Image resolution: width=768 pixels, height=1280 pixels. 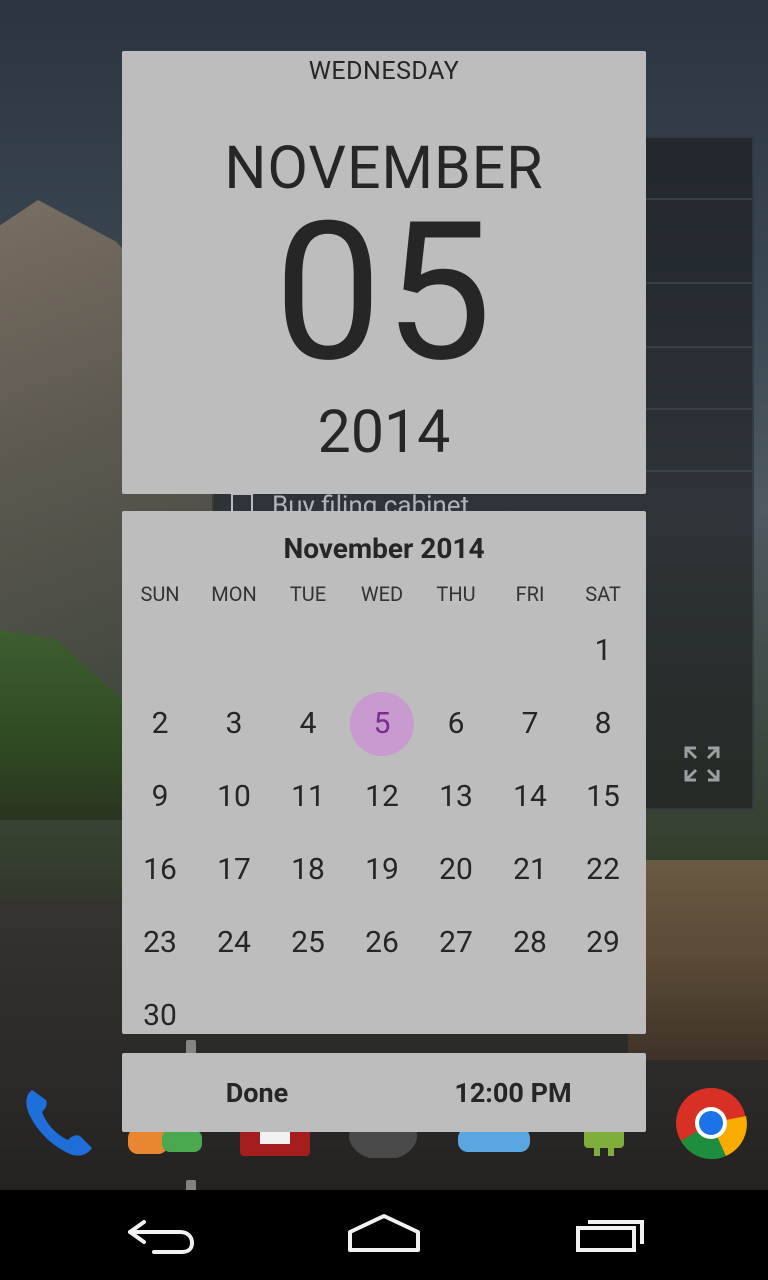 I want to click on calendar-day: 12, so click(x=382, y=797).